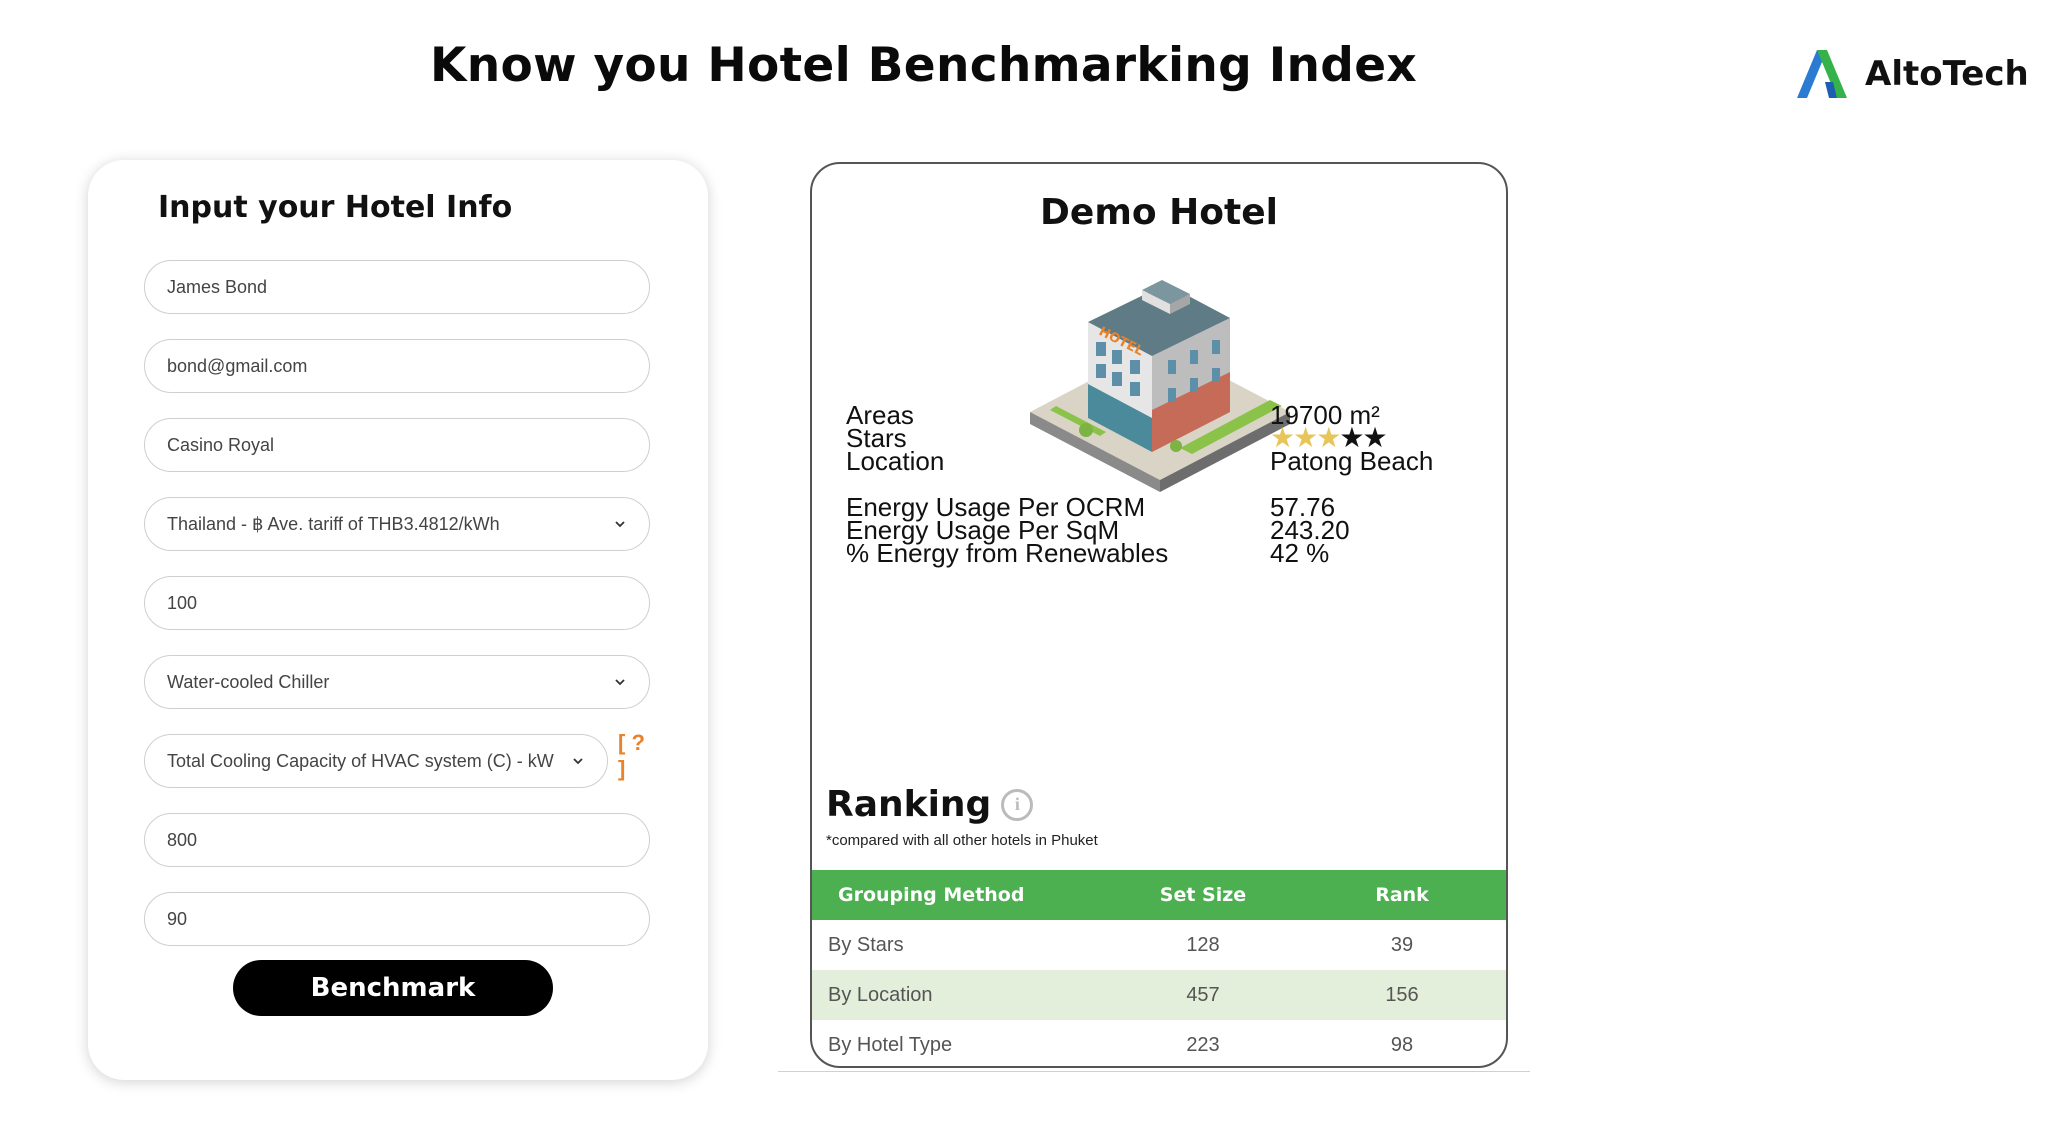  What do you see at coordinates (1402, 995) in the screenshot?
I see `rank-cell: 156` at bounding box center [1402, 995].